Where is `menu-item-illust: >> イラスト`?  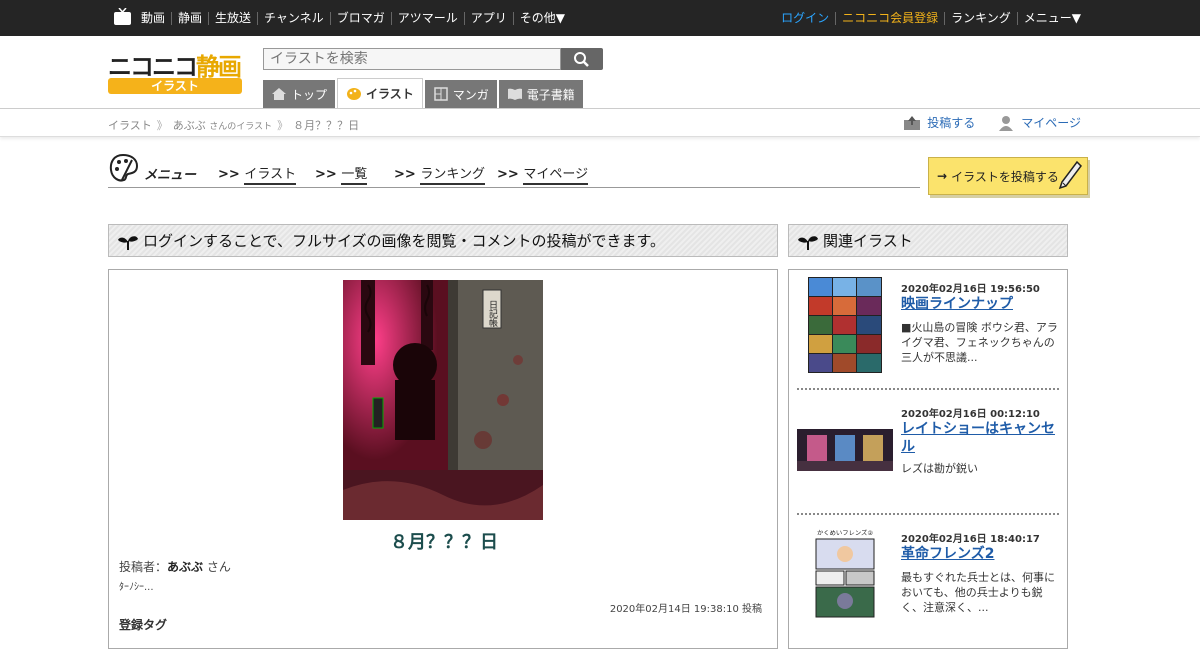
menu-item-illust: >> イラスト is located at coordinates (257, 174).